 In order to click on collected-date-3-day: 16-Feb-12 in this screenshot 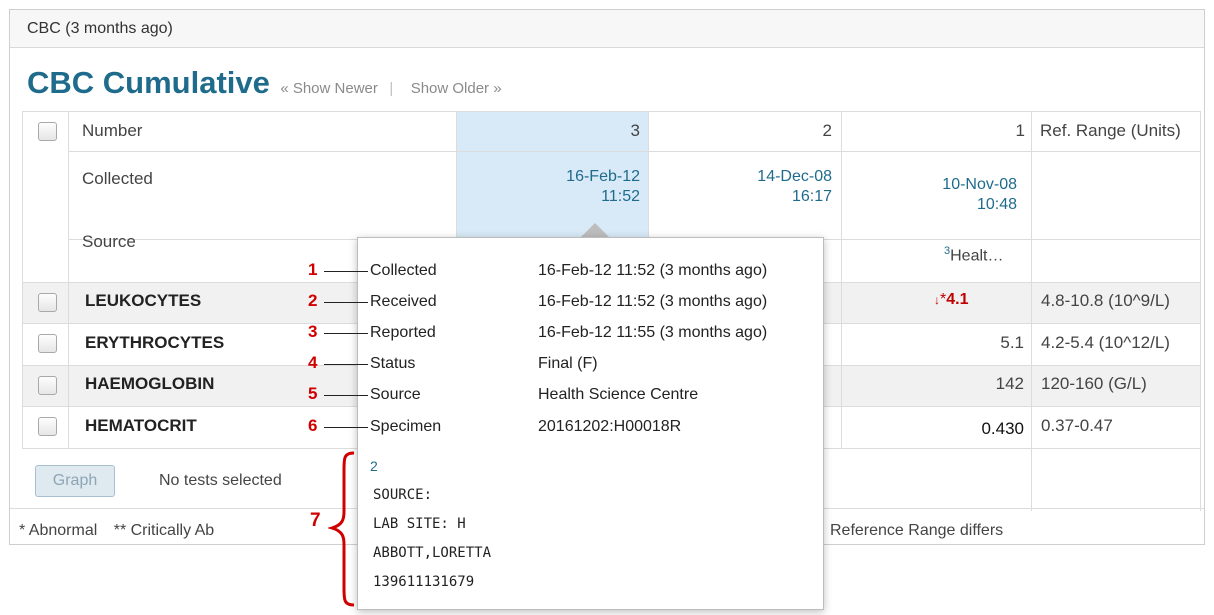, I will do `click(603, 176)`.